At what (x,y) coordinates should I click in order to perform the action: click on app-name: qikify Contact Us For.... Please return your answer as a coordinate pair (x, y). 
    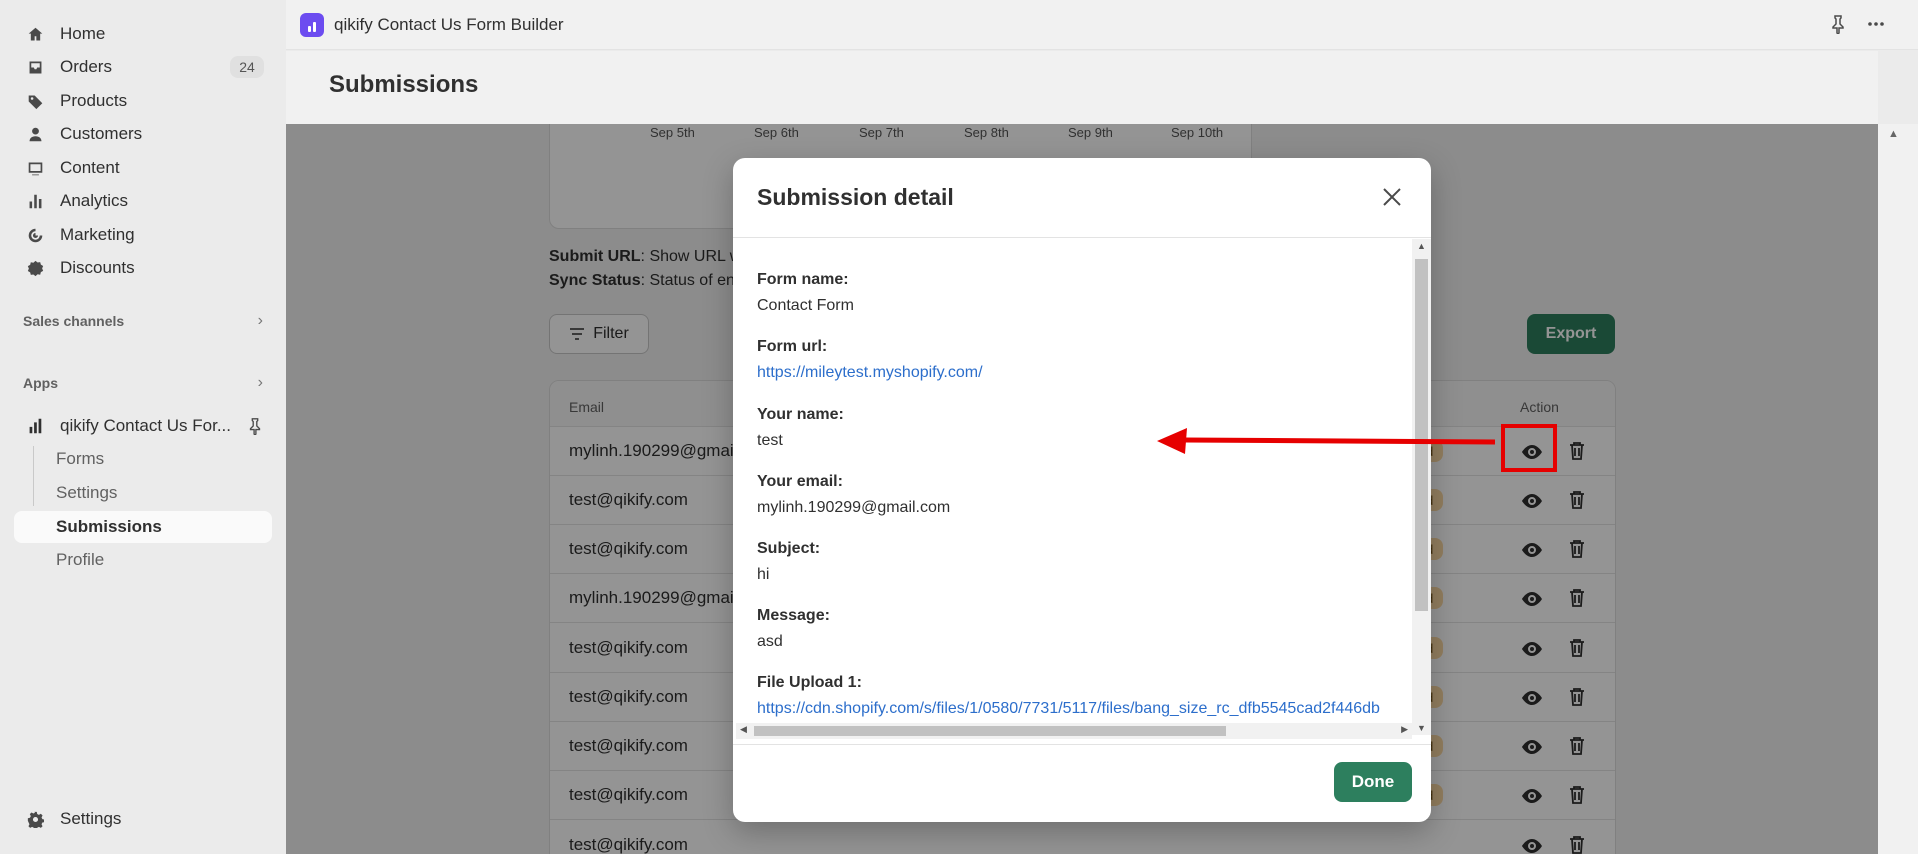
    Looking at the image, I should click on (145, 425).